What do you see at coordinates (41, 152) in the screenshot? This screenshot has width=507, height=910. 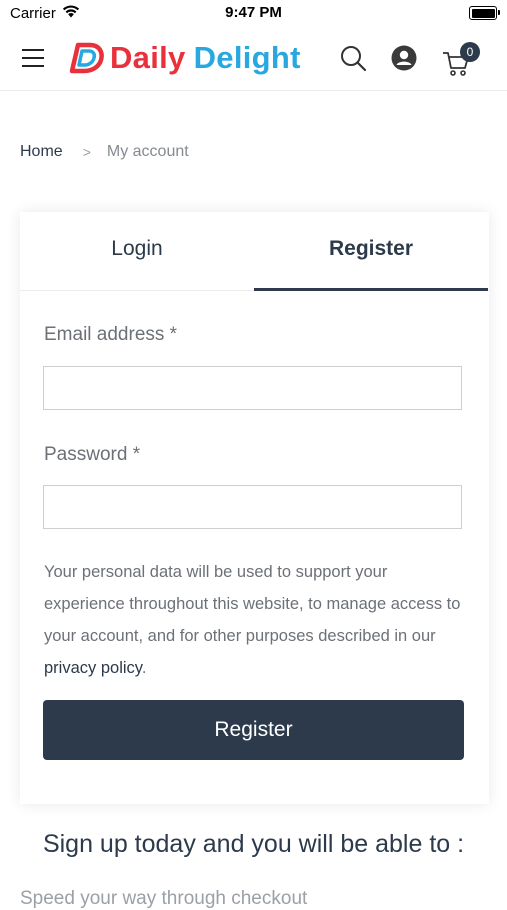 I see `breadcrumb-home-link: Home` at bounding box center [41, 152].